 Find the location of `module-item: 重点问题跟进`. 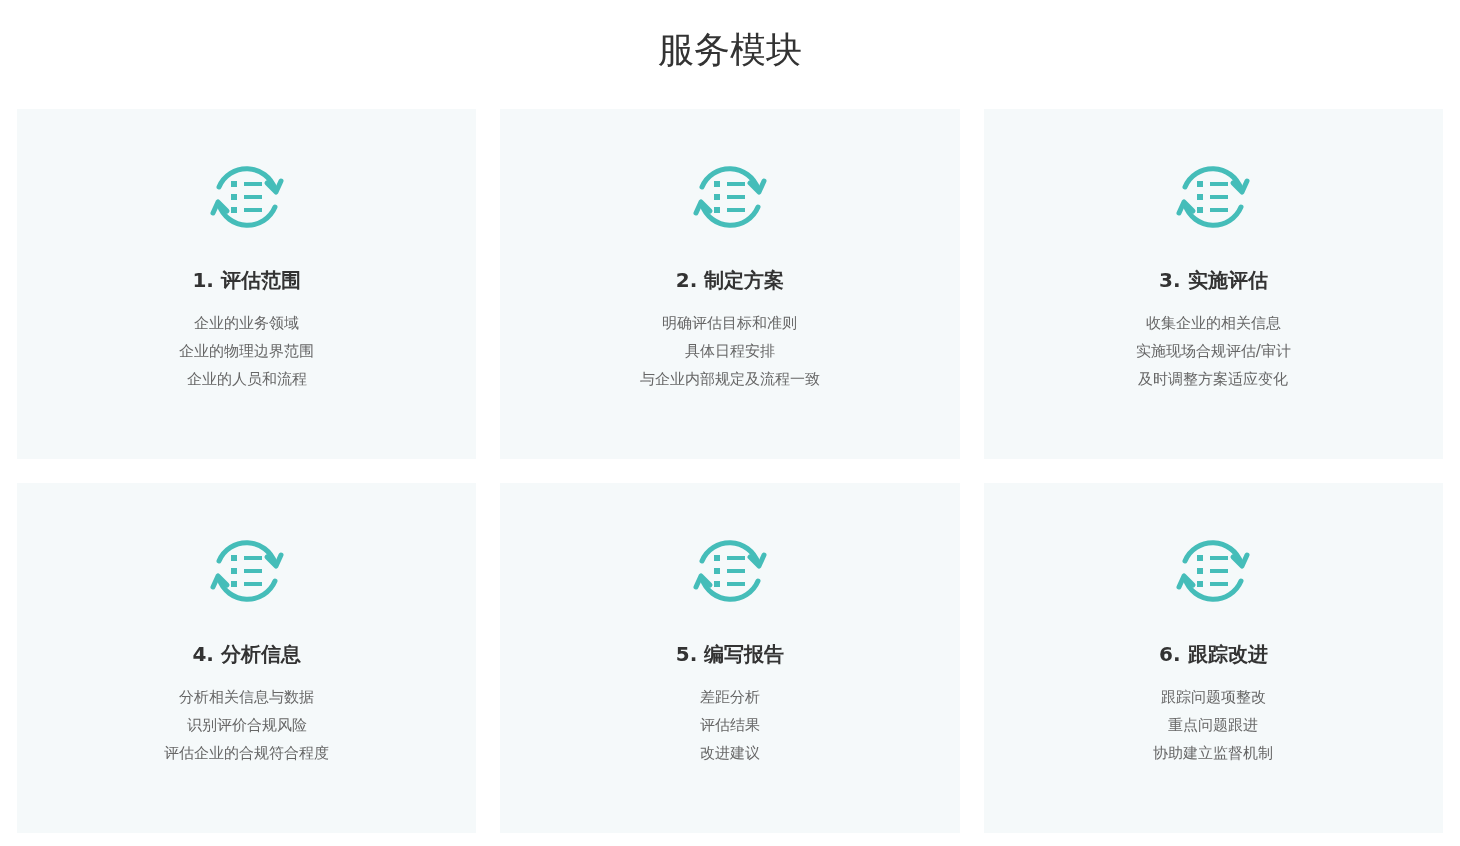

module-item: 重点问题跟进 is located at coordinates (1213, 725).